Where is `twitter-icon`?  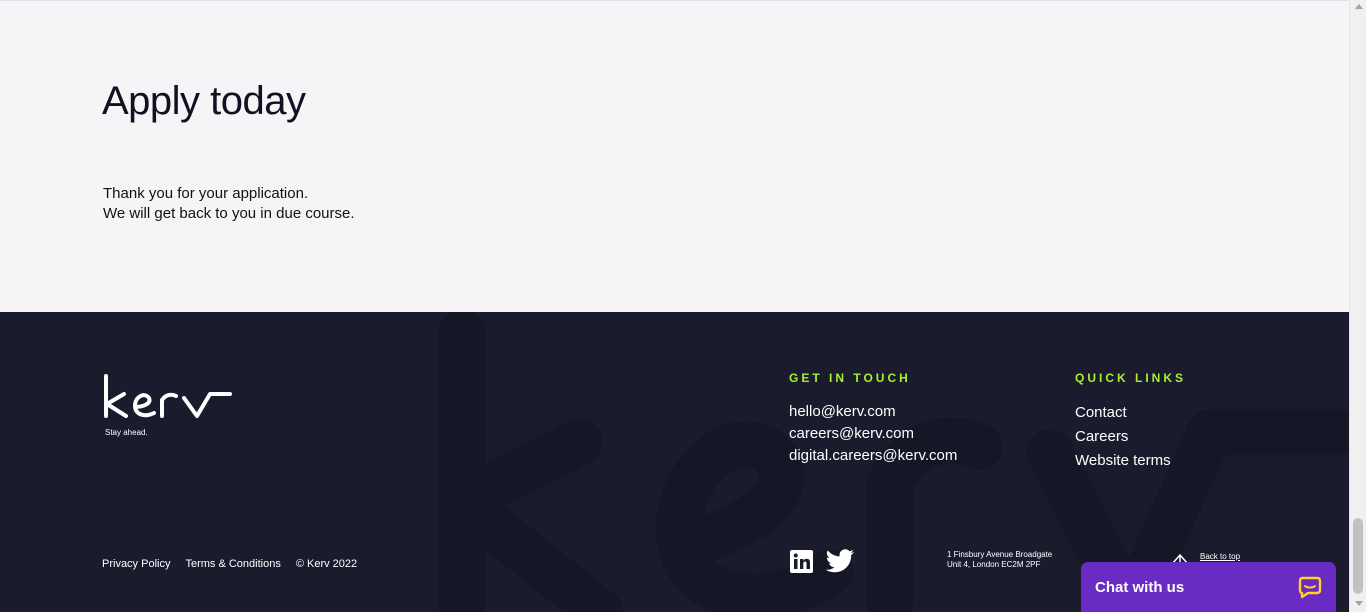
twitter-icon is located at coordinates (840, 564).